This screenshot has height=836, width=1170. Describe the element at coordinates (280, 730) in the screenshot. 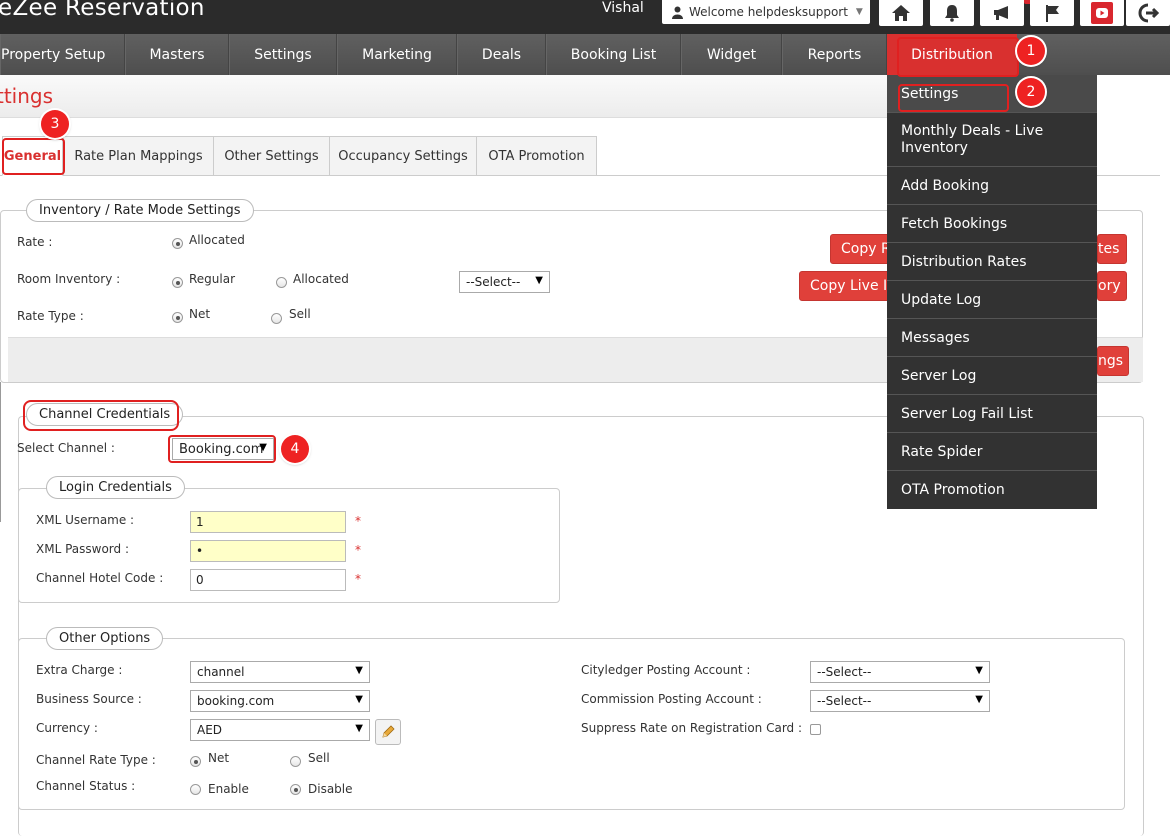

I see `currency-select: AED ▼` at that location.